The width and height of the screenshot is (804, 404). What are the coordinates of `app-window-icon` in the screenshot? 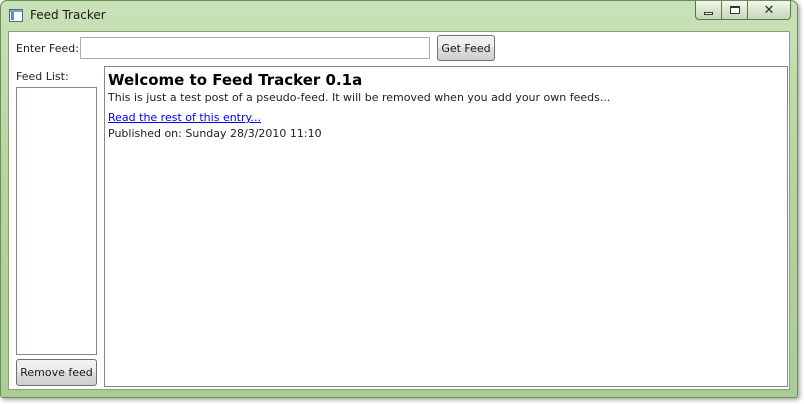 It's located at (16, 15).